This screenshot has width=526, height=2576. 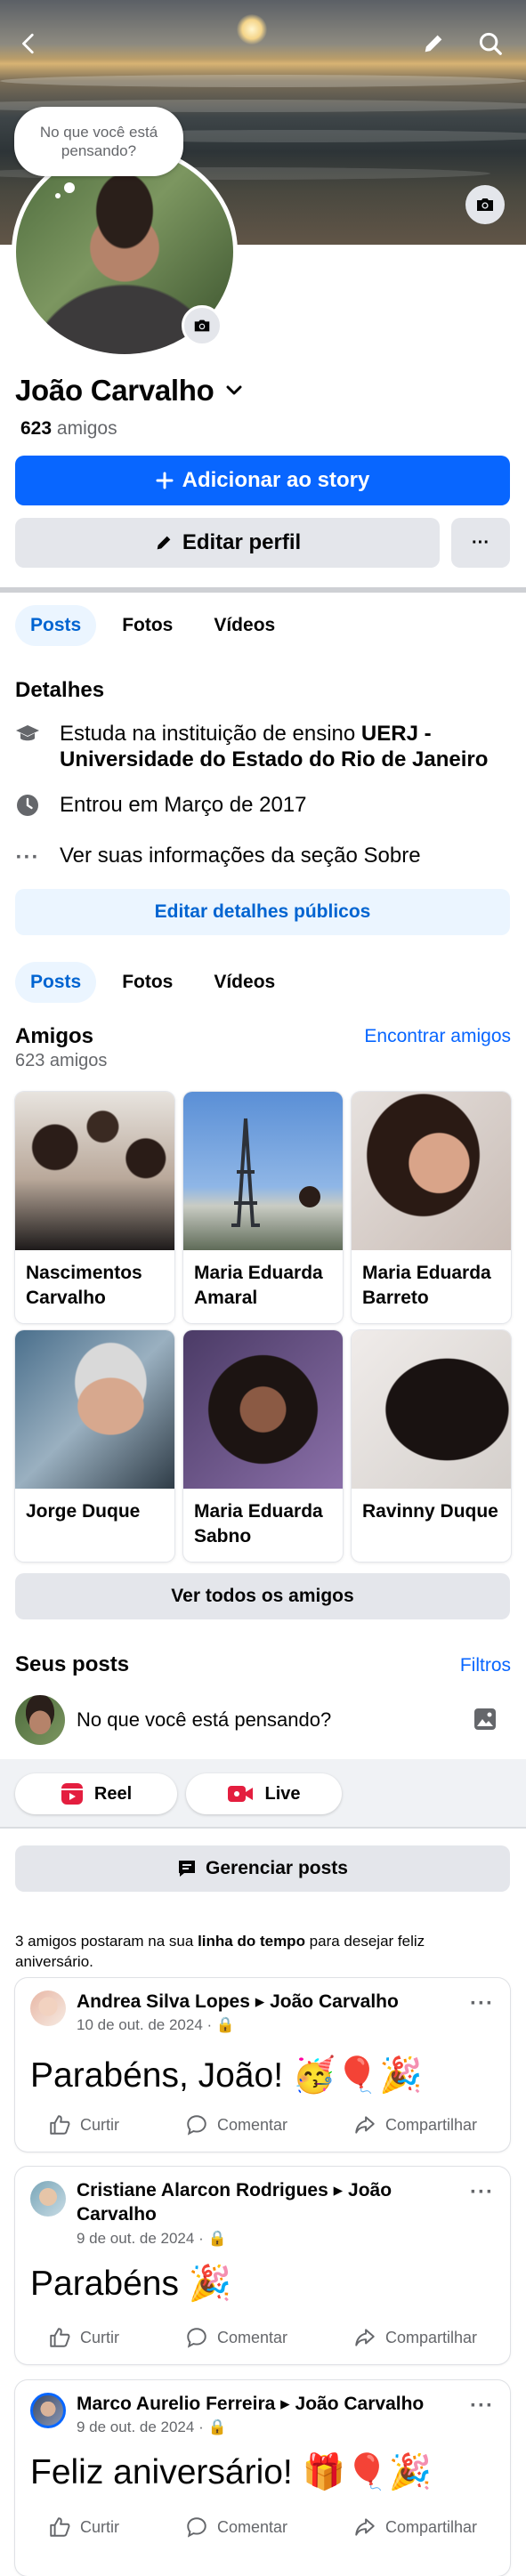 What do you see at coordinates (165, 480) in the screenshot?
I see `plus-icon` at bounding box center [165, 480].